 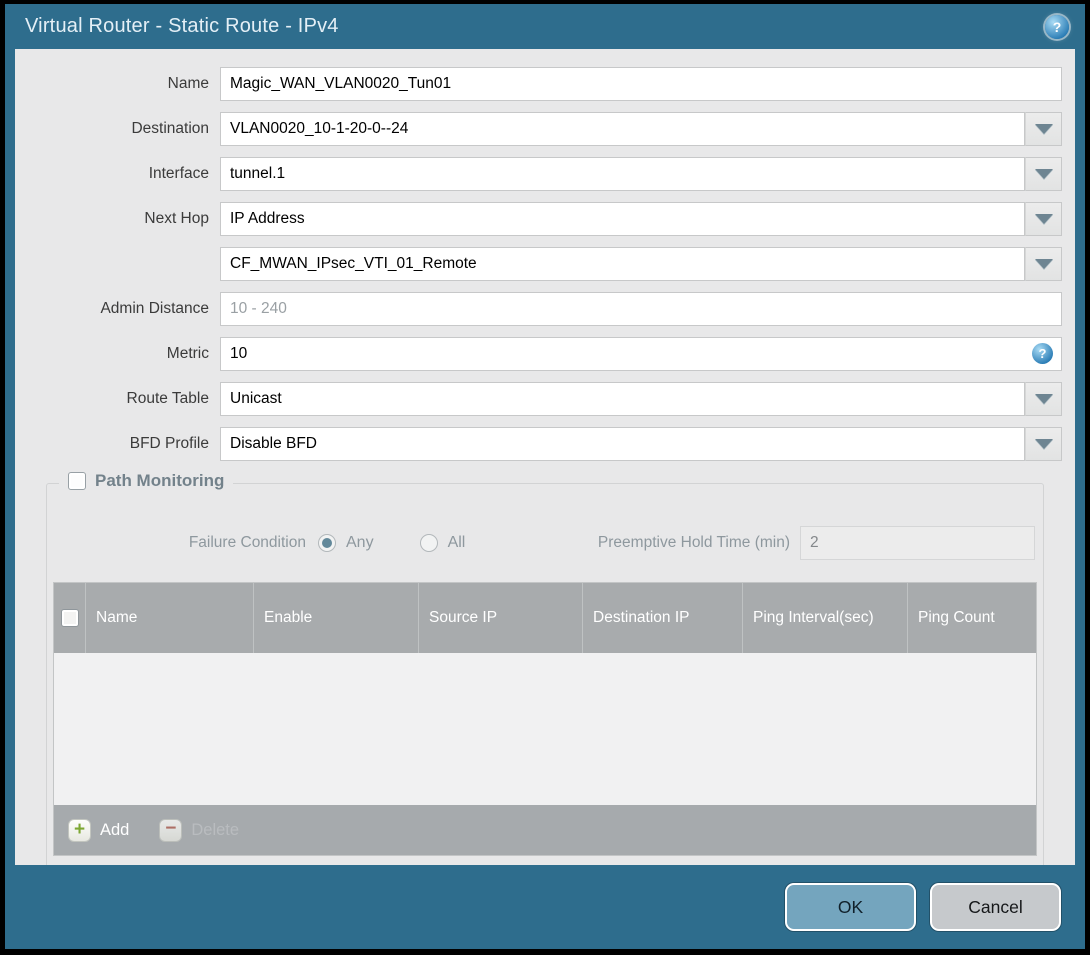 I want to click on metric-input, so click(x=641, y=354).